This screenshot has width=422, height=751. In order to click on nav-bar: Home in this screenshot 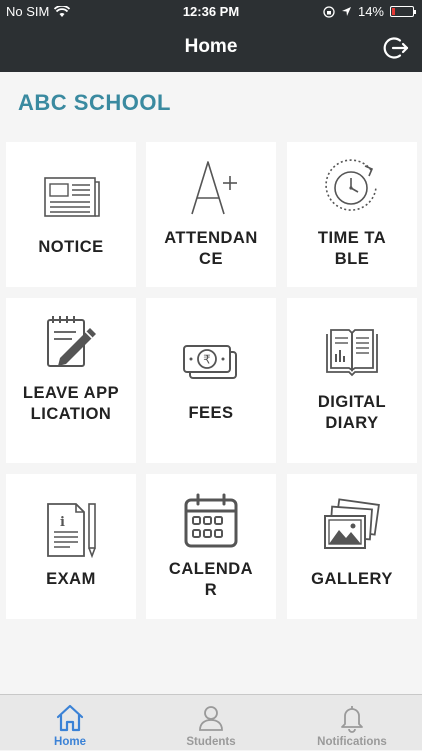, I will do `click(211, 48)`.